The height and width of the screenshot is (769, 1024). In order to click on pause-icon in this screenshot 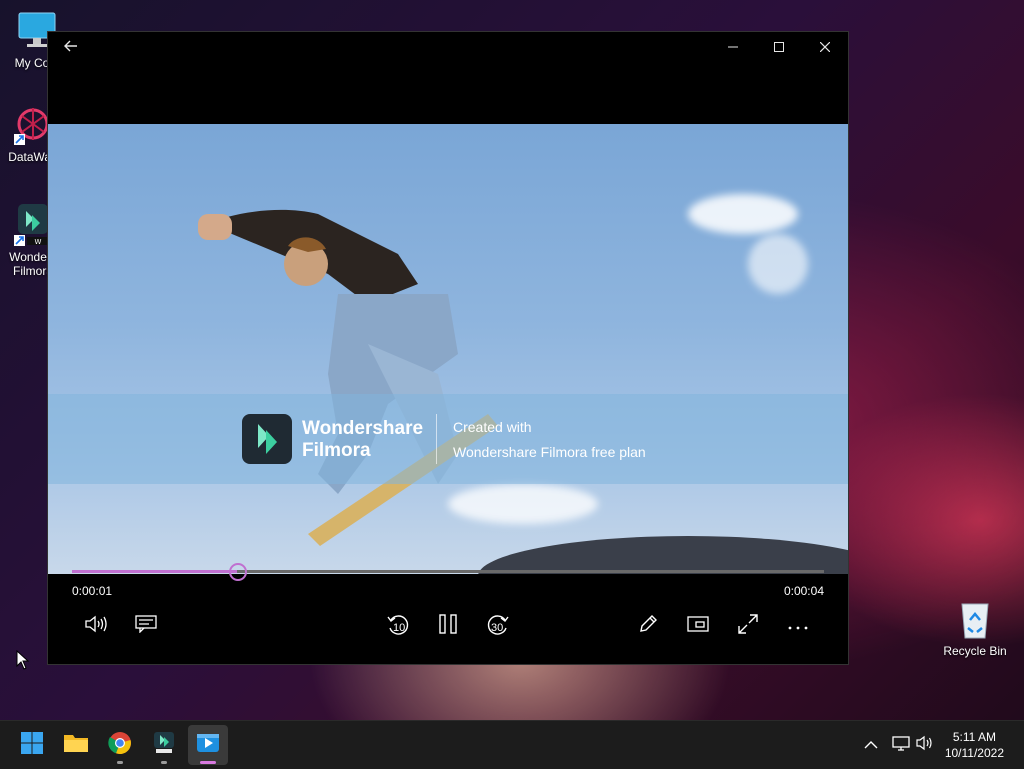, I will do `click(448, 626)`.